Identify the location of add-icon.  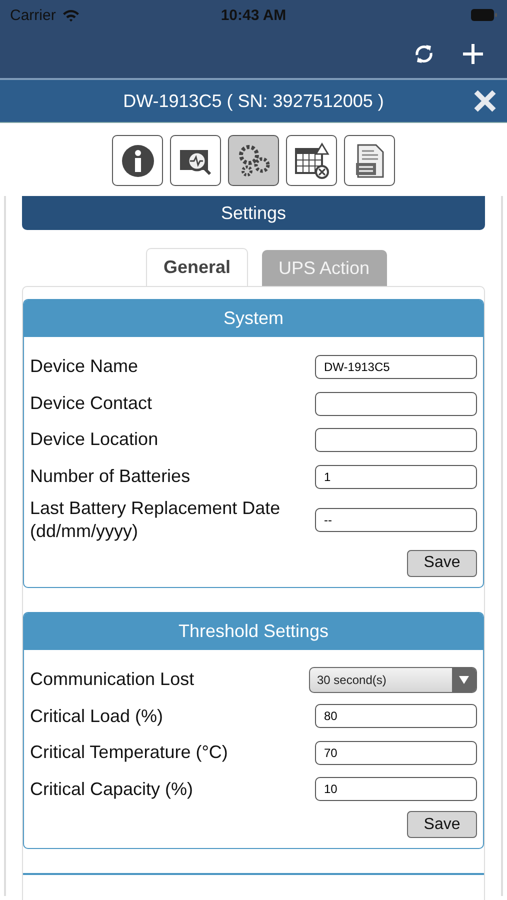
(473, 54).